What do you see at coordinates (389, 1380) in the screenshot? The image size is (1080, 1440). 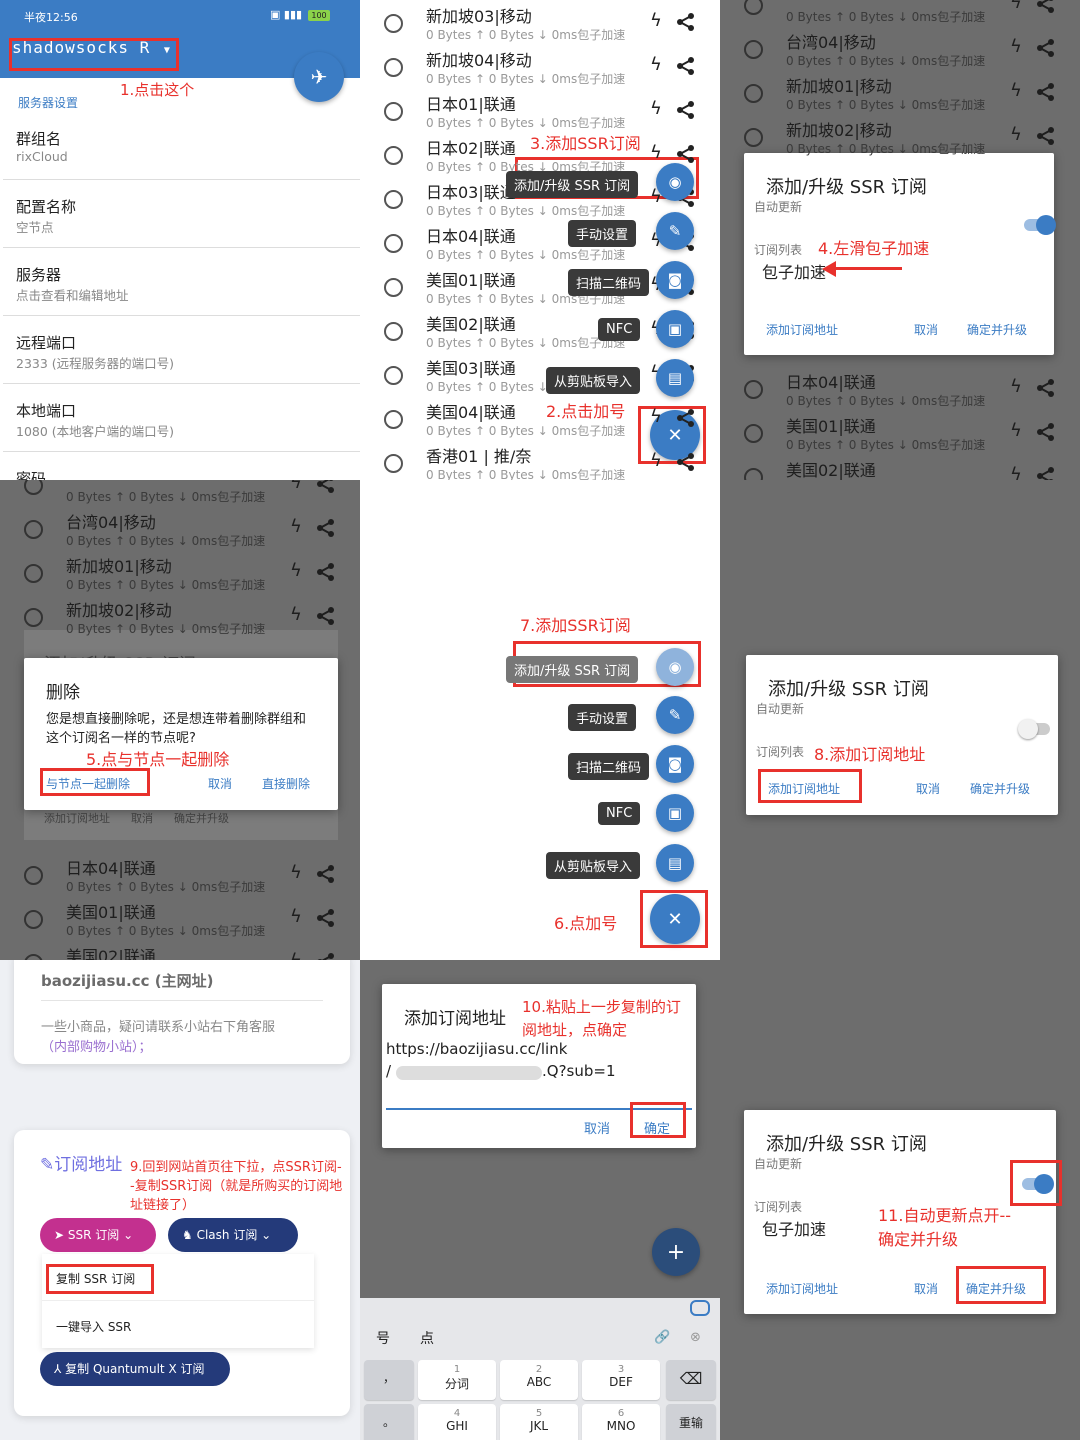 I see `kb-side-key: ，` at bounding box center [389, 1380].